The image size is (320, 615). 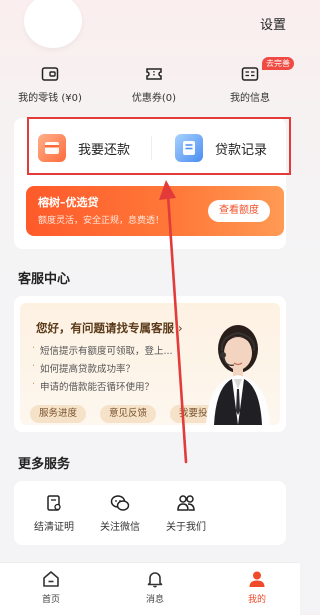 I want to click on my-info-label: 我的信息, so click(x=250, y=98).